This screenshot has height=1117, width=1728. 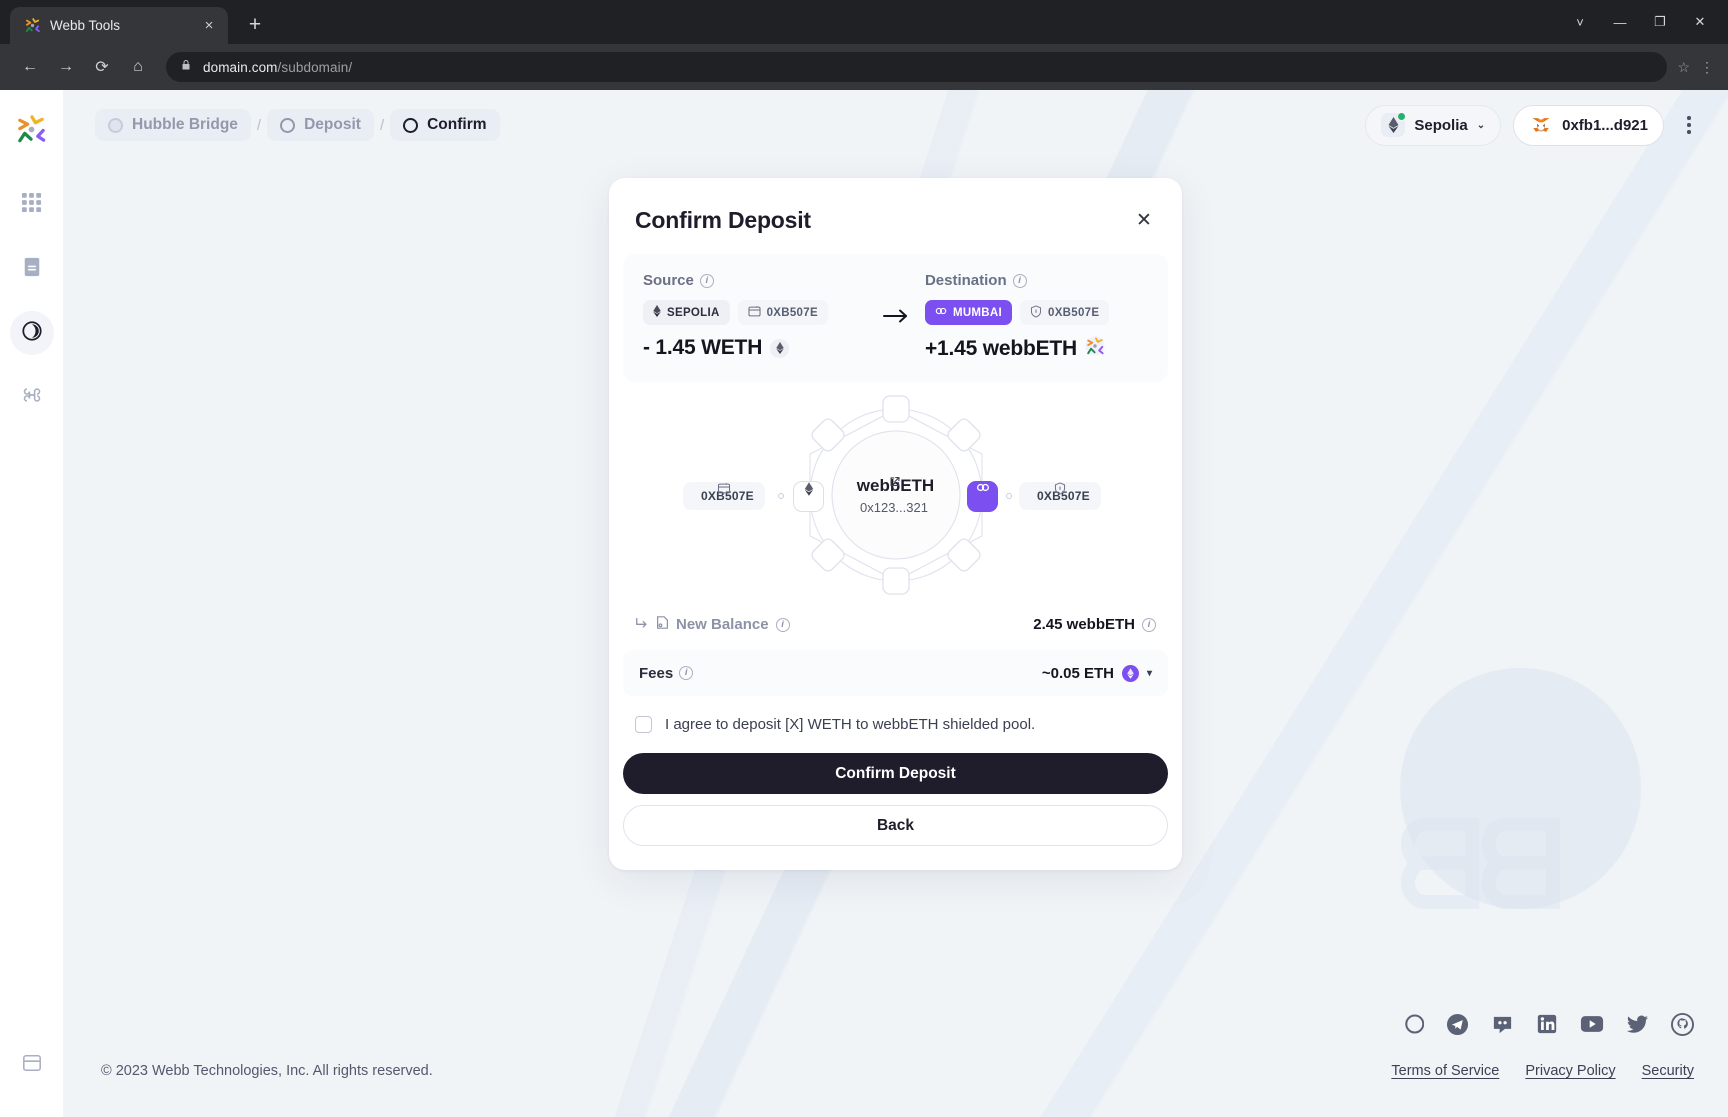 I want to click on omnibox-actions: ☆ ⋮, so click(x=1695, y=67).